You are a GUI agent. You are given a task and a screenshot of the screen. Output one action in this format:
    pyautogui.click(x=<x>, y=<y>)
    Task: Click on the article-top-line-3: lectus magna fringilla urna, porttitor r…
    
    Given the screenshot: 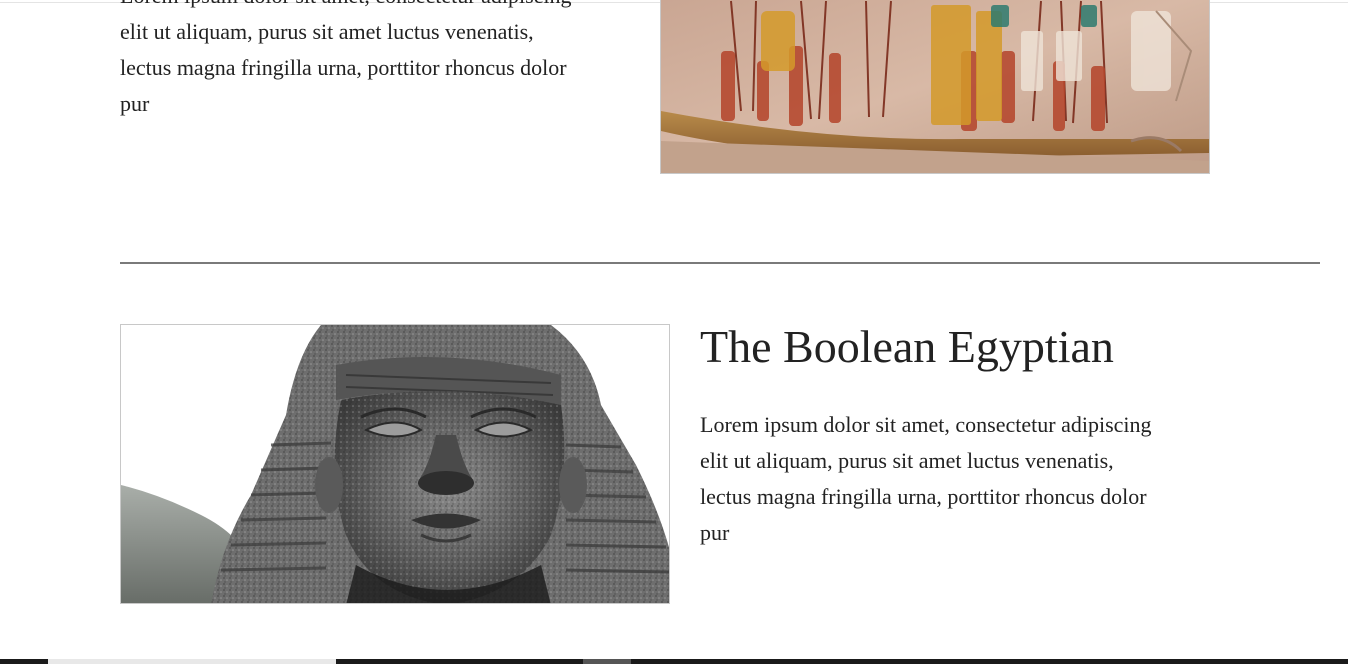 What is the action you would take?
    pyautogui.click(x=343, y=67)
    